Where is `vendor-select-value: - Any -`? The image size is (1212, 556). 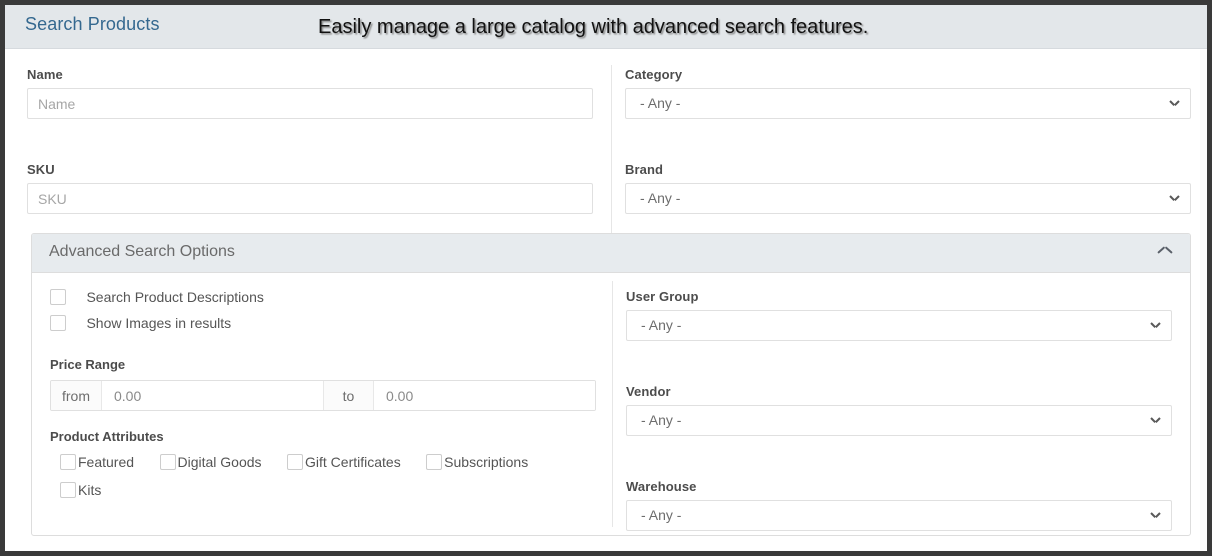
vendor-select-value: - Any - is located at coordinates (661, 420).